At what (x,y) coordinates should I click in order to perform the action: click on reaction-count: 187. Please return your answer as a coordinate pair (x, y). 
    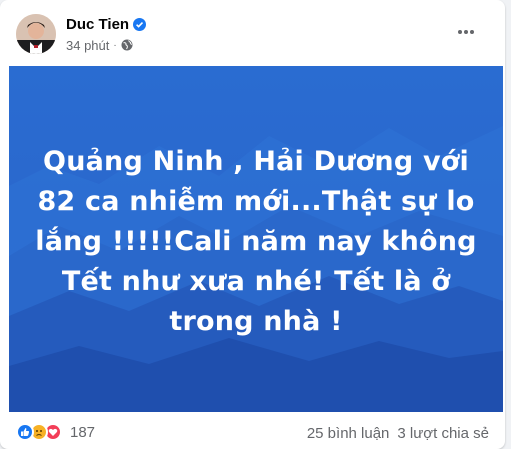
    Looking at the image, I should click on (83, 432).